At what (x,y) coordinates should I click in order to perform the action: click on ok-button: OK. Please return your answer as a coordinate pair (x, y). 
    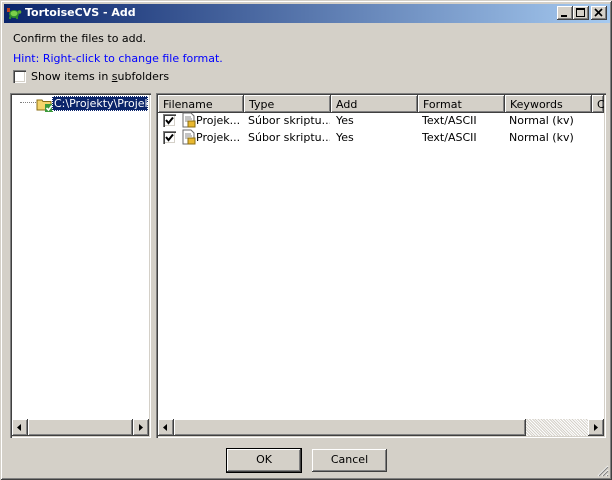
    Looking at the image, I should click on (264, 460).